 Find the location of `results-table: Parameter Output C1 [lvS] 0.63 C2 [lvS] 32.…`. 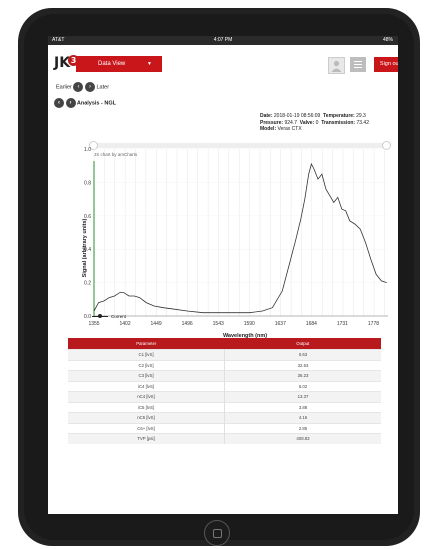

results-table: Parameter Output C1 [lvS] 0.63 C2 [lvS] 32.… is located at coordinates (224, 391).